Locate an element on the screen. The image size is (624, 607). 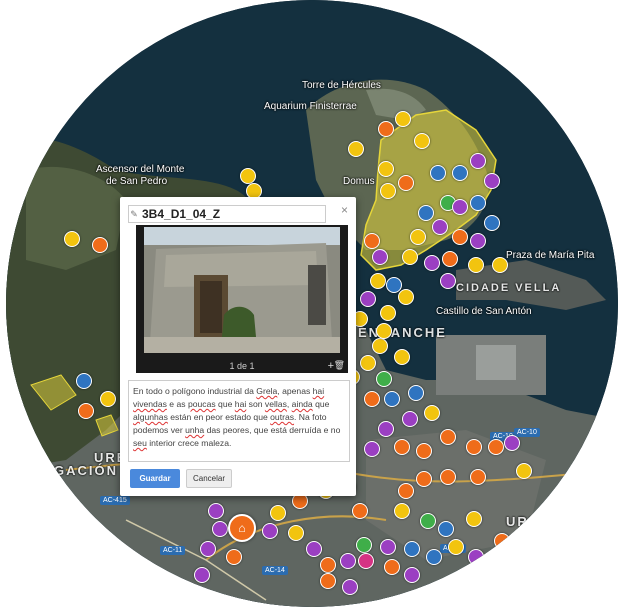
label-ascensor-1: Ascensor del Monte is located at coordinates (140, 169).